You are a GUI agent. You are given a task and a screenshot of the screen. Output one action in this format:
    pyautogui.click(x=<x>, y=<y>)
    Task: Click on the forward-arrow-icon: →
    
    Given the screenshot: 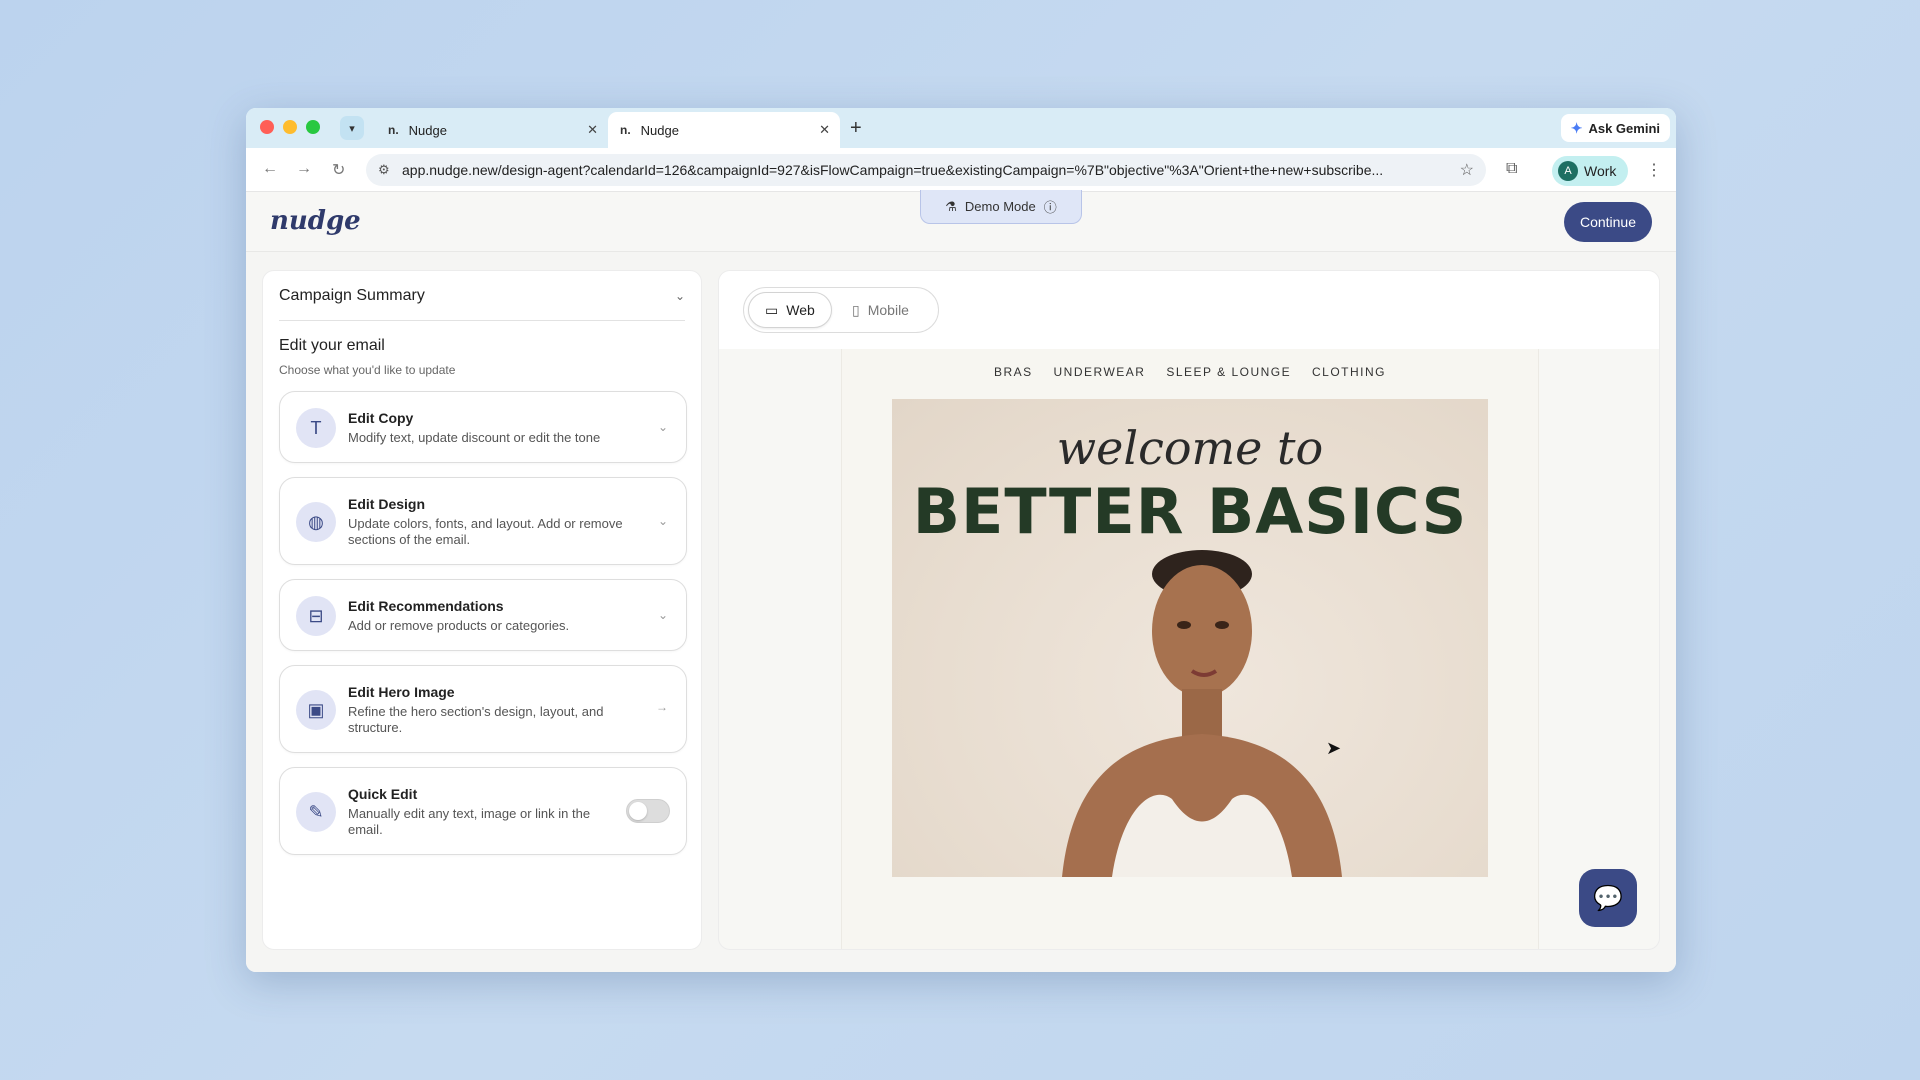 What is the action you would take?
    pyautogui.click(x=304, y=169)
    